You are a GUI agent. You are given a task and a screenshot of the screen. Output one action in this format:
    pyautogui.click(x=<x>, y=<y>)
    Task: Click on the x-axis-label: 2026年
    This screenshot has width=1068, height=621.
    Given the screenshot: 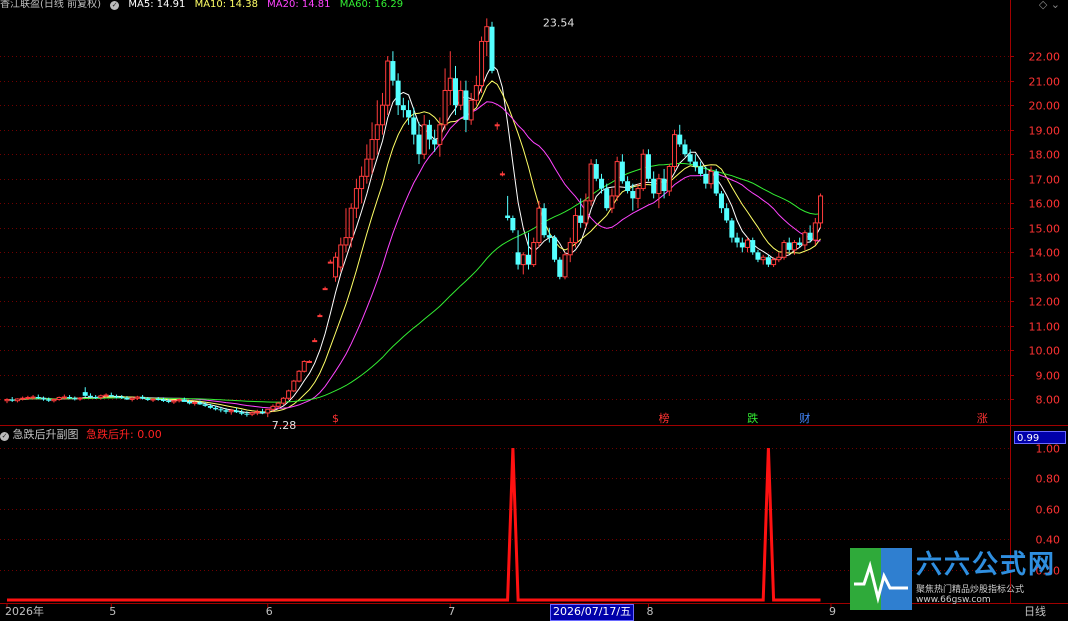 What is the action you would take?
    pyautogui.click(x=24, y=611)
    